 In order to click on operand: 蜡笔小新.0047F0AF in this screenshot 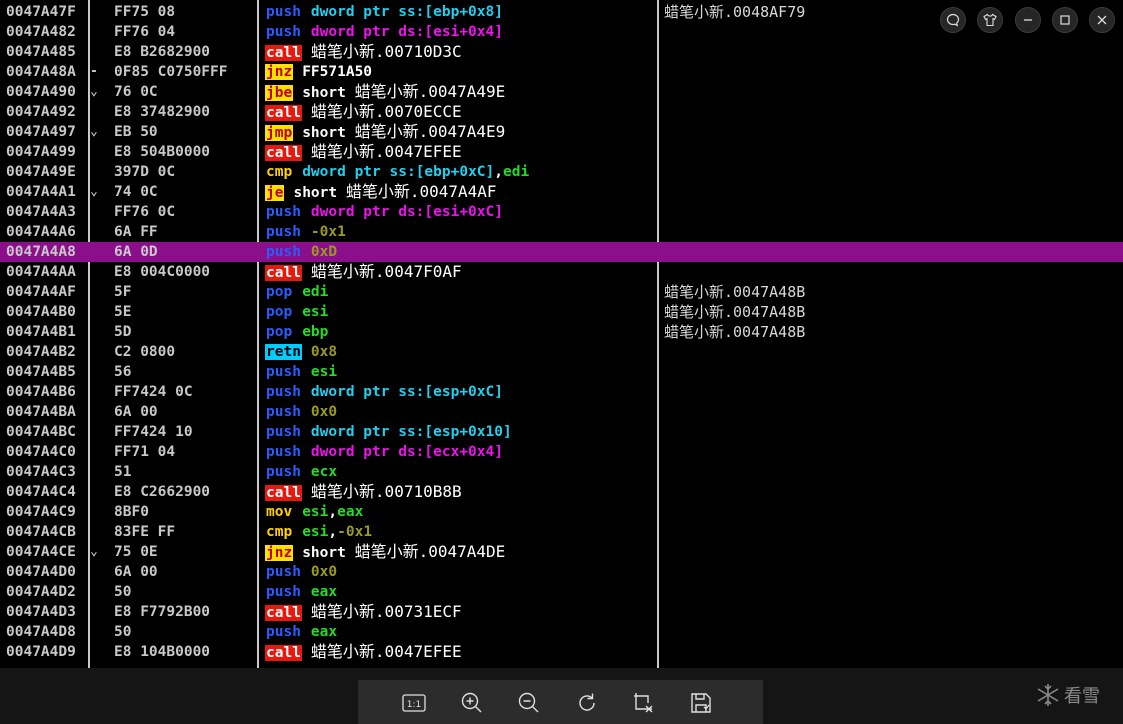, I will do `click(386, 271)`.